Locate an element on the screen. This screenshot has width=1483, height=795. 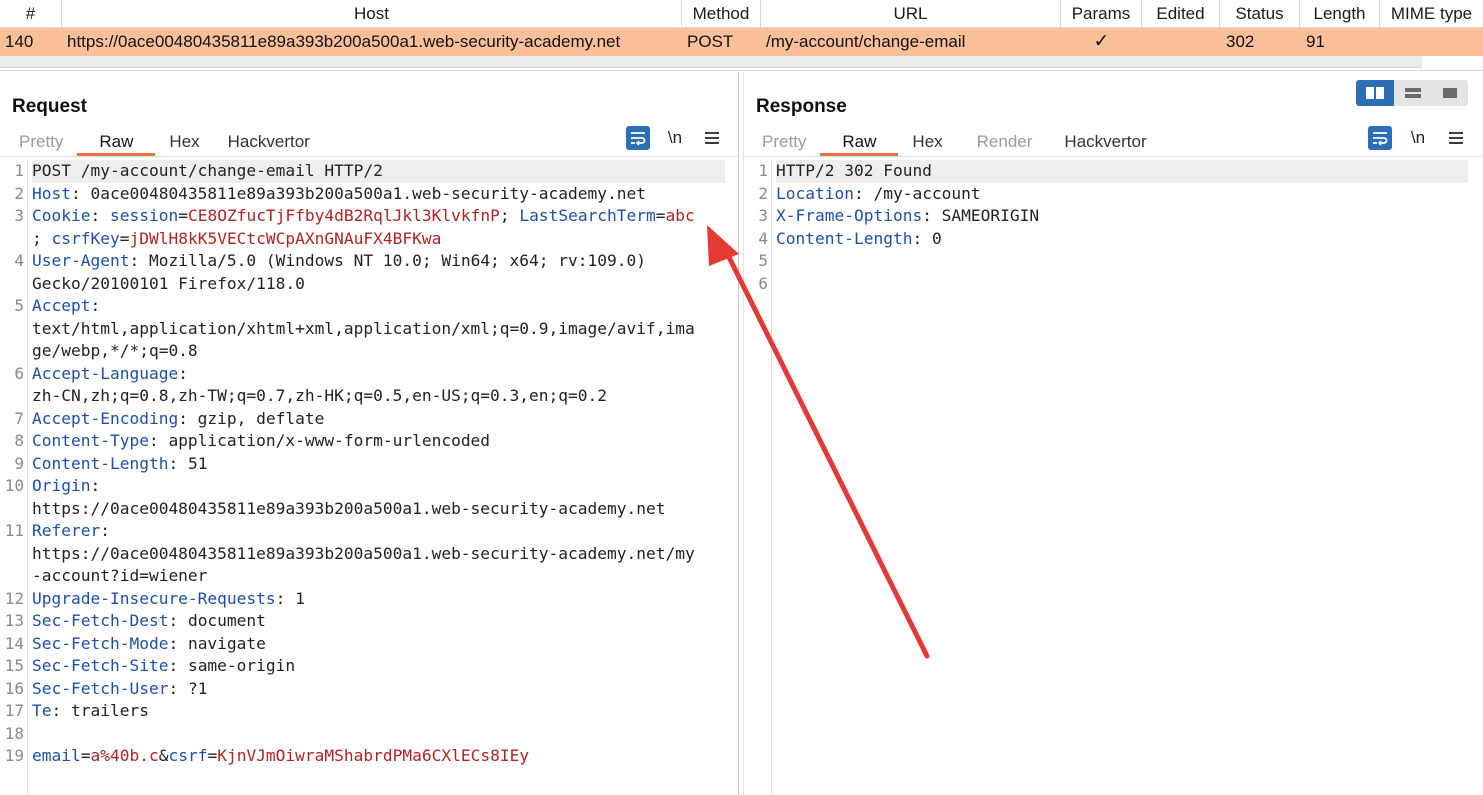
side-by-side-layout-icon is located at coordinates (1375, 93).